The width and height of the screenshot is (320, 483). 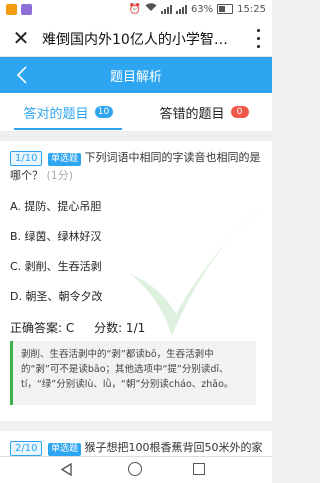 What do you see at coordinates (202, 9) in the screenshot?
I see `battery-percent: 63%` at bounding box center [202, 9].